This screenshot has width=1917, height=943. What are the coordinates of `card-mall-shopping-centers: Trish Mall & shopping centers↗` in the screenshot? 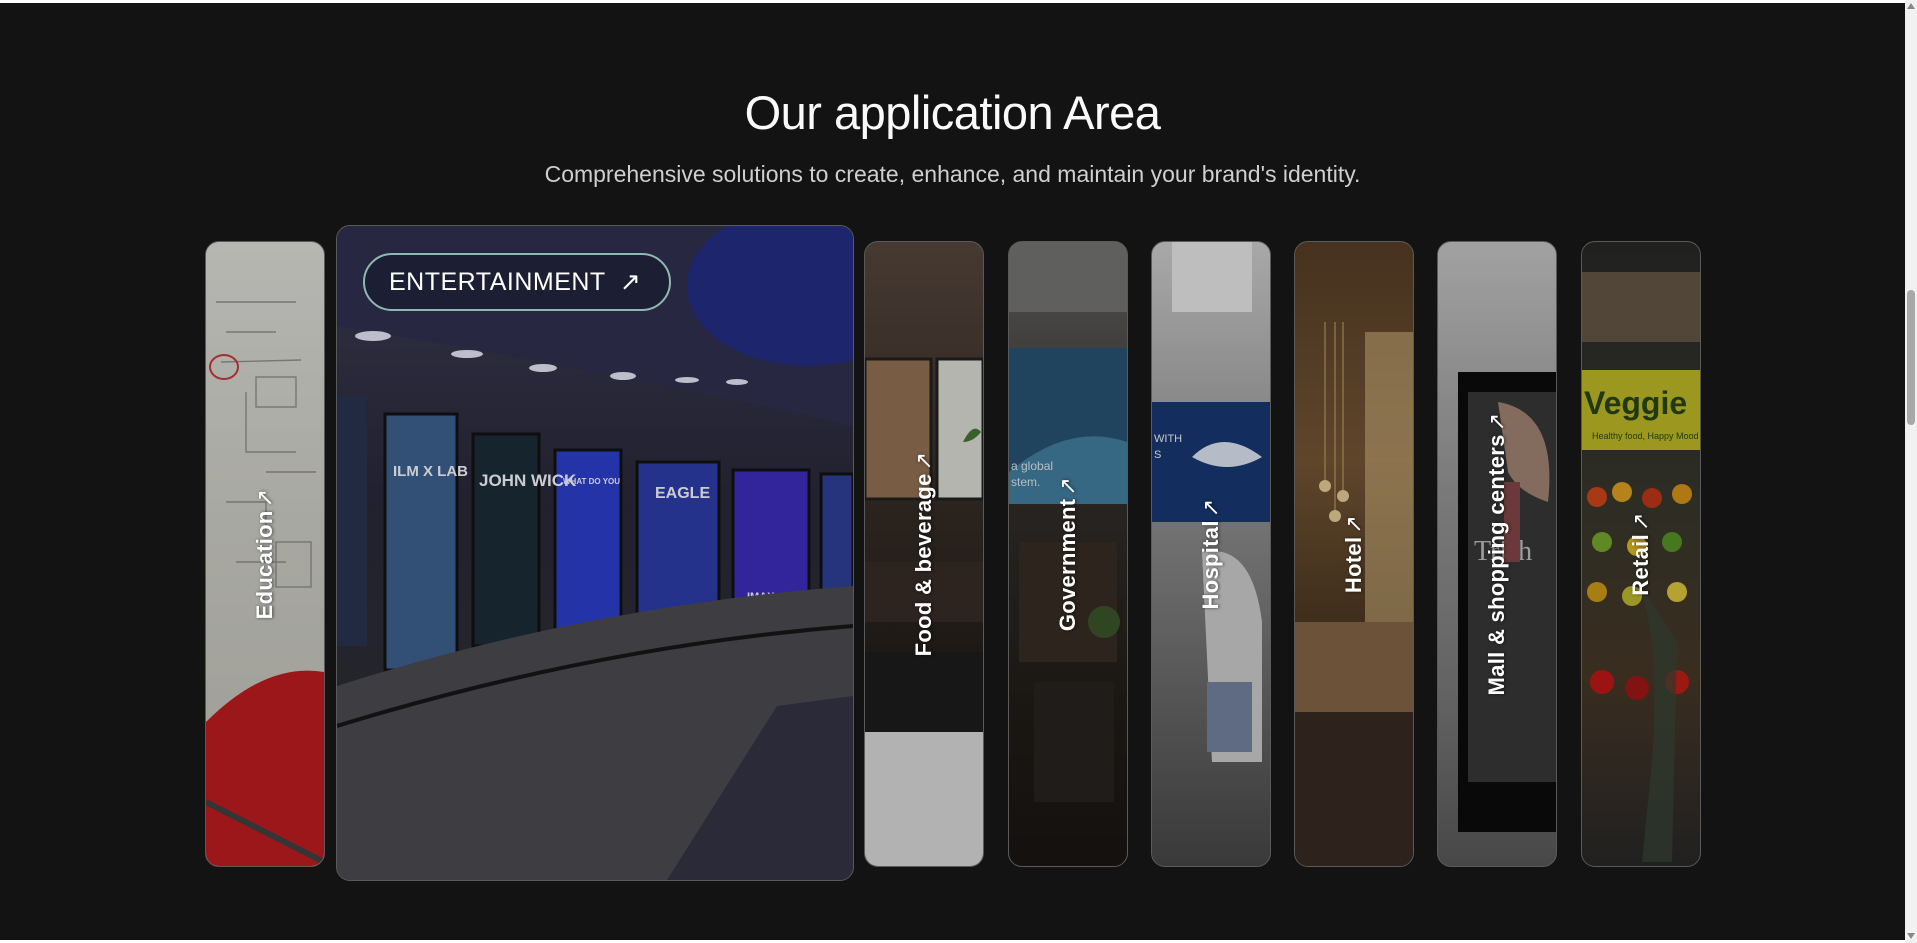 It's located at (1497, 554).